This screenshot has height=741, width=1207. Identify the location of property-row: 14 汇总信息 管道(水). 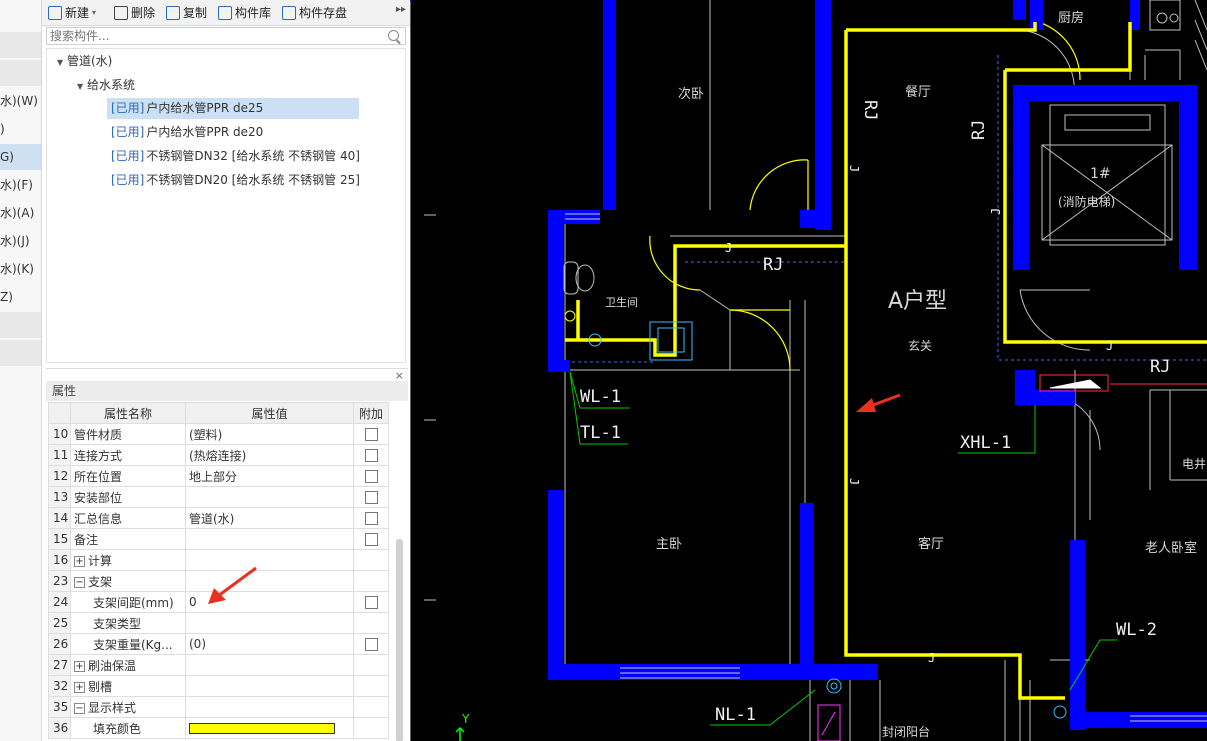
(218, 518).